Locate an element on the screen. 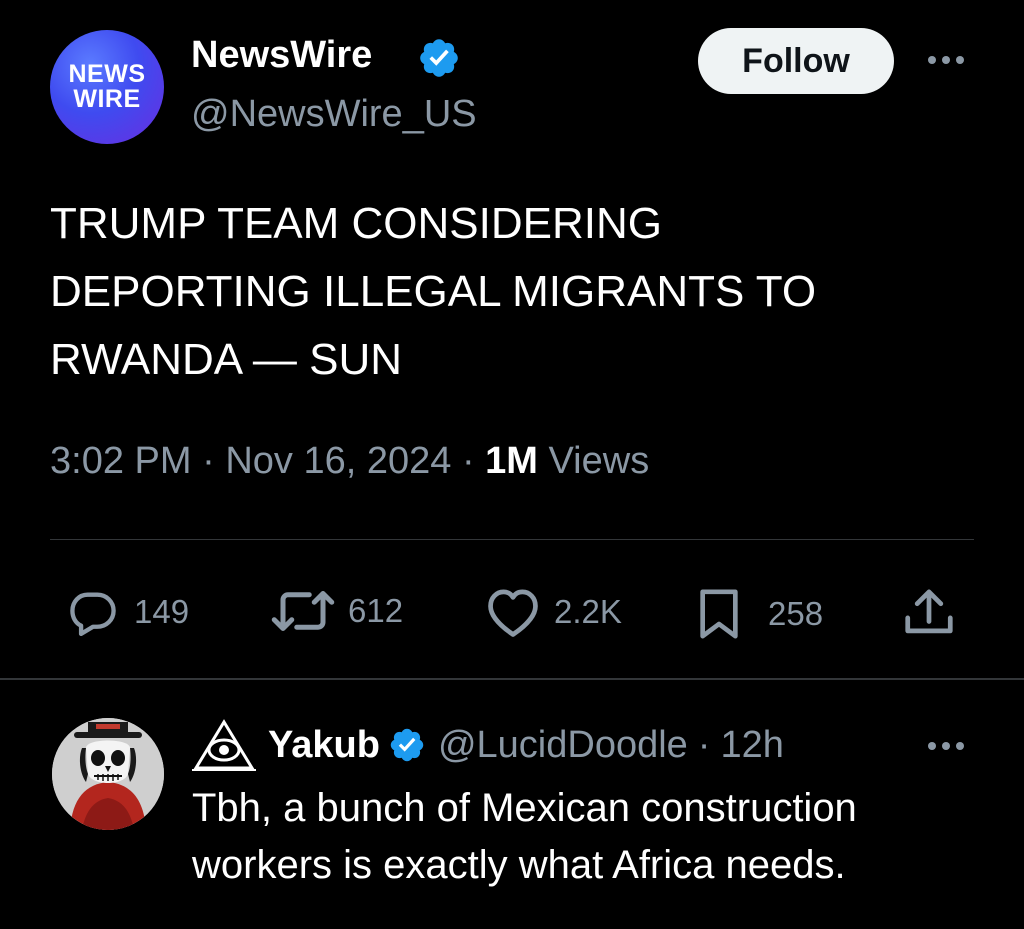 The width and height of the screenshot is (1024, 929). reply-header: Yakub @LucidDoodle · 12h is located at coordinates (488, 745).